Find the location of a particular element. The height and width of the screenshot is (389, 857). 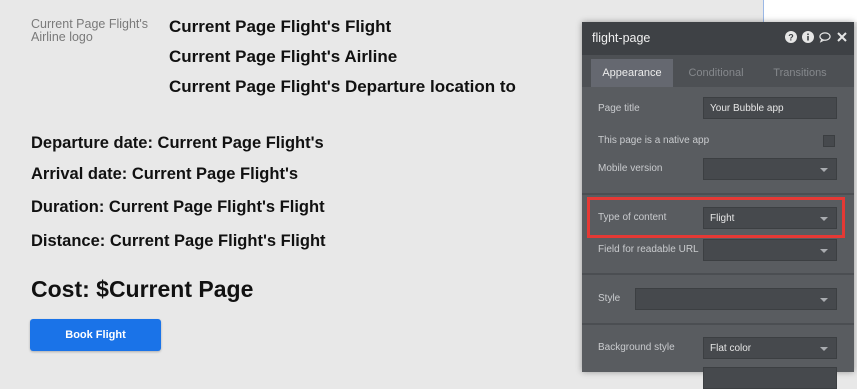

mobile-version-label: Mobile version is located at coordinates (630, 168).